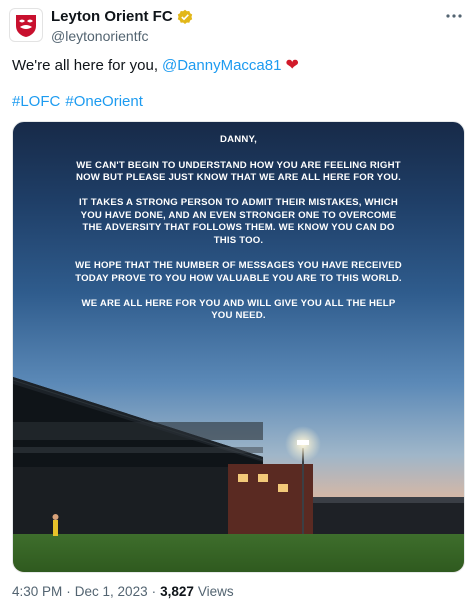  Describe the element at coordinates (177, 591) in the screenshot. I see `views-count: 3,827` at that location.